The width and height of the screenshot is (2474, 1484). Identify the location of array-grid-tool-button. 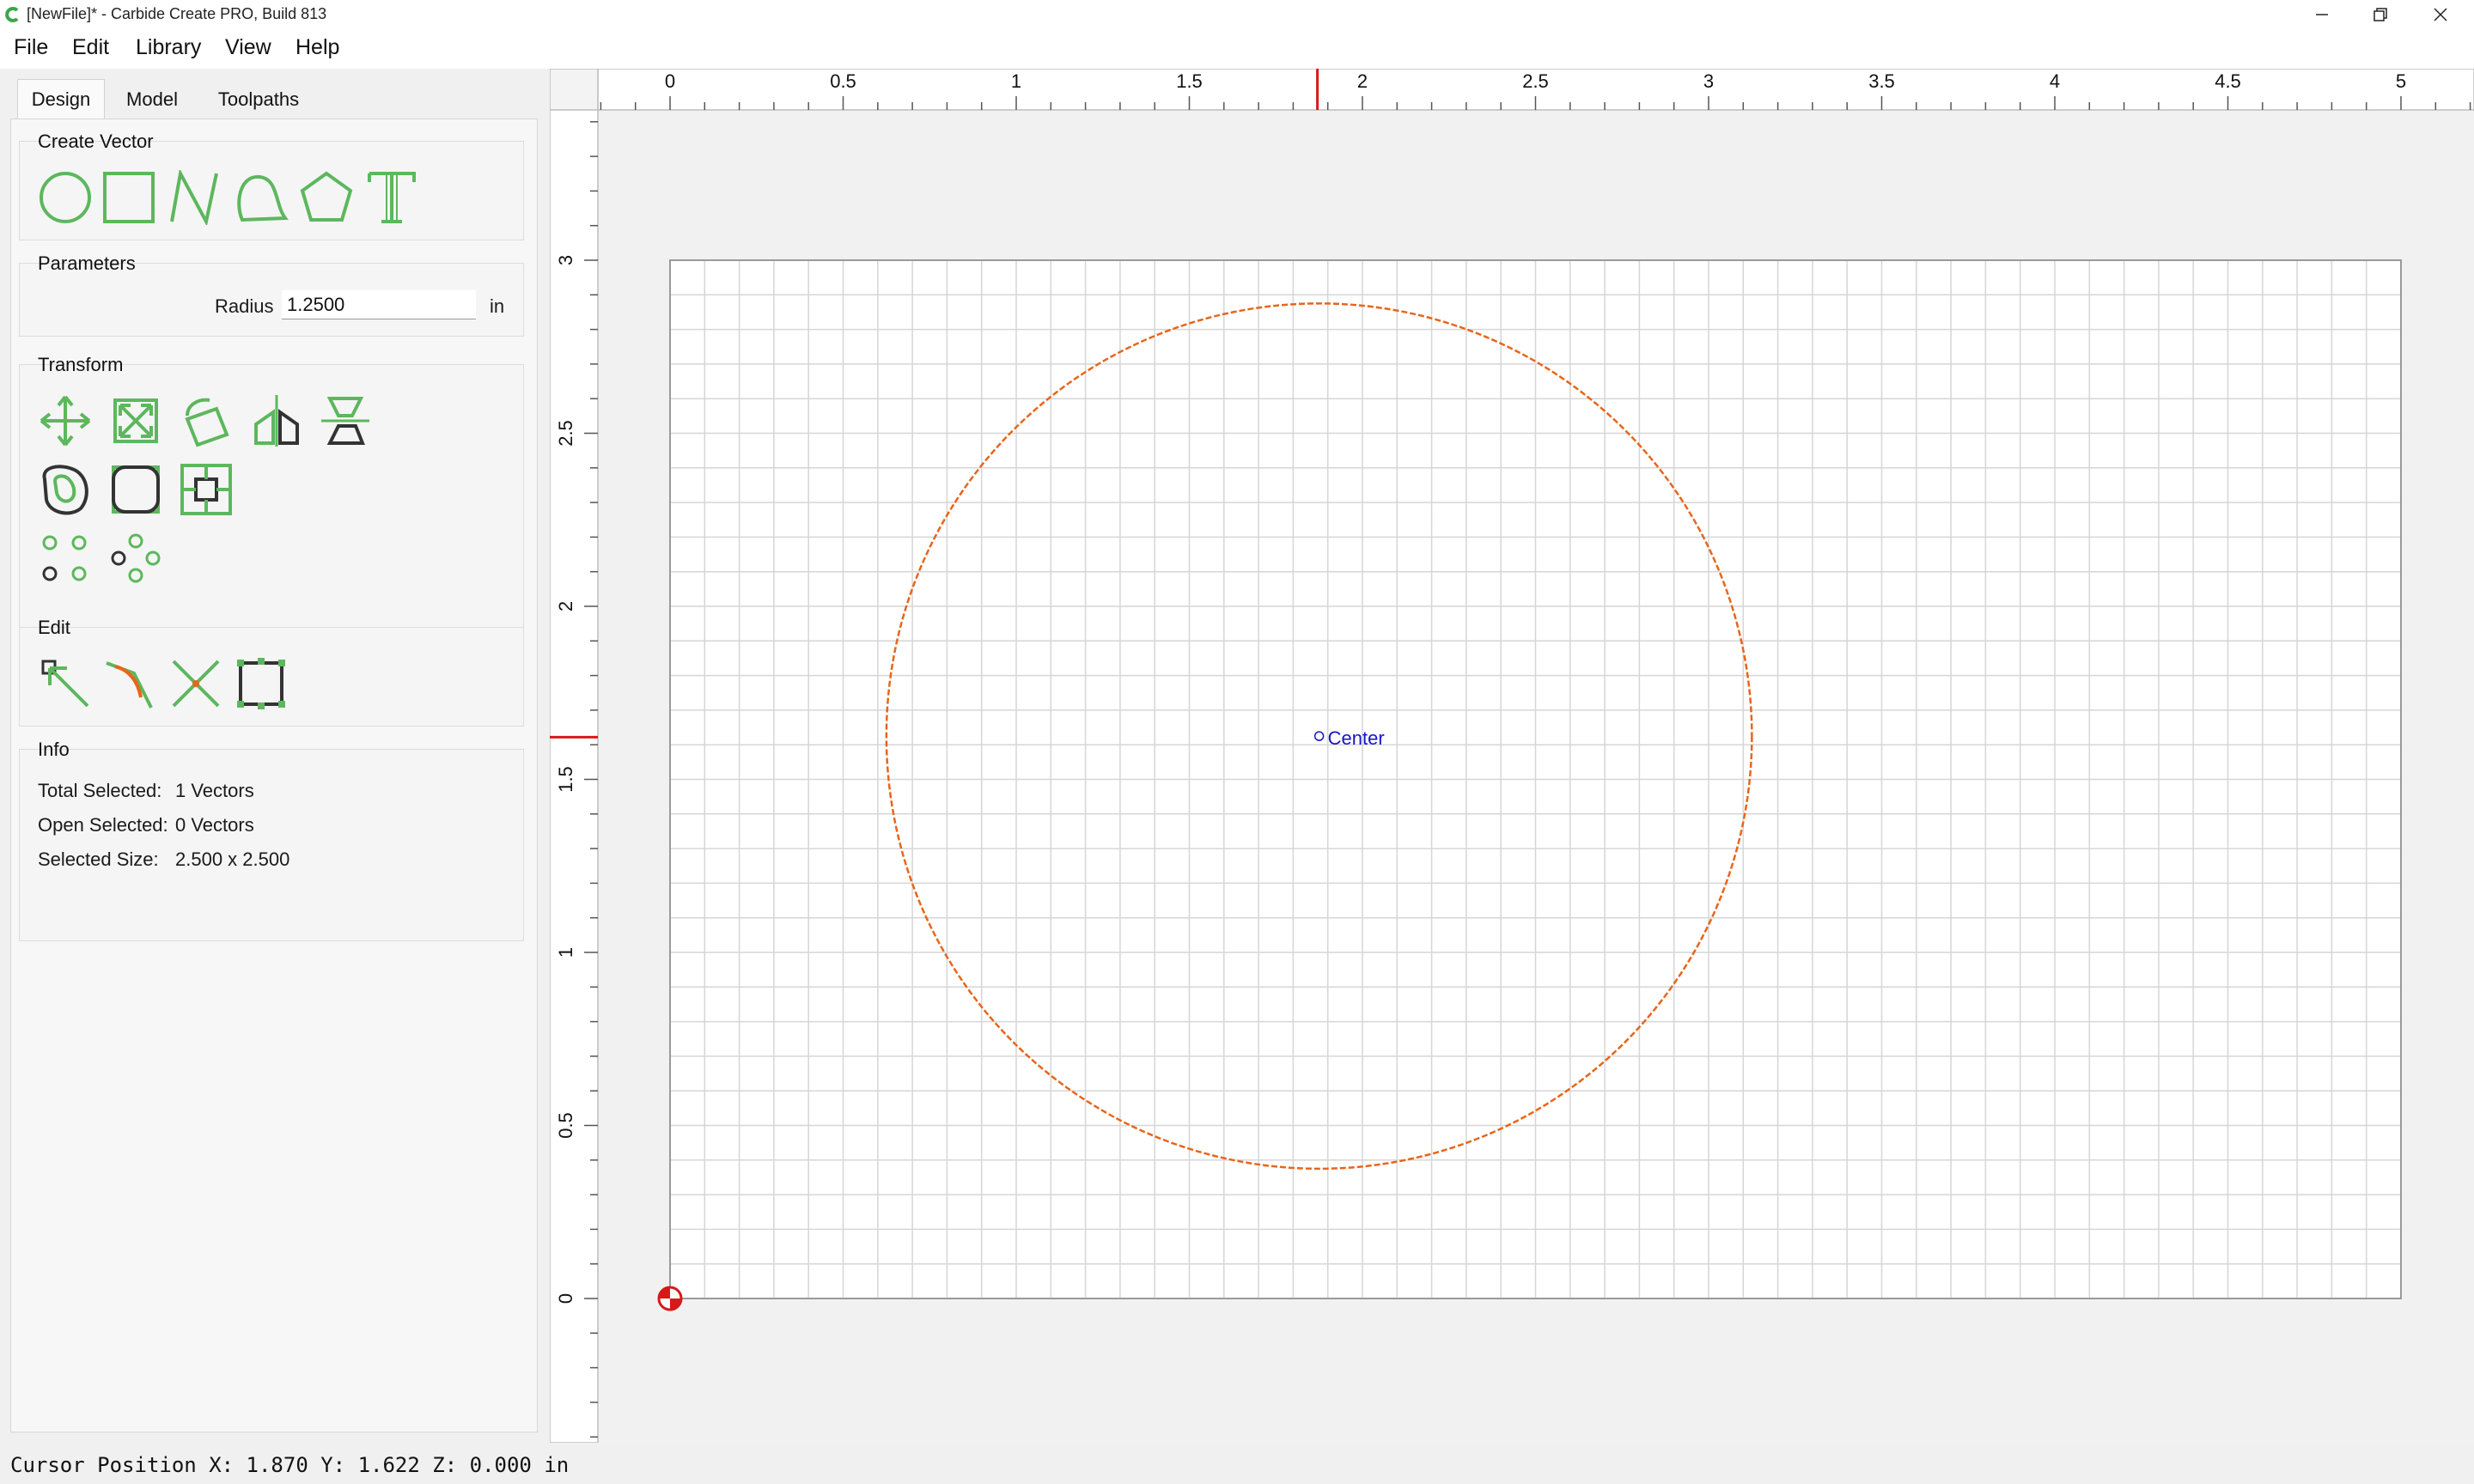
(65, 558).